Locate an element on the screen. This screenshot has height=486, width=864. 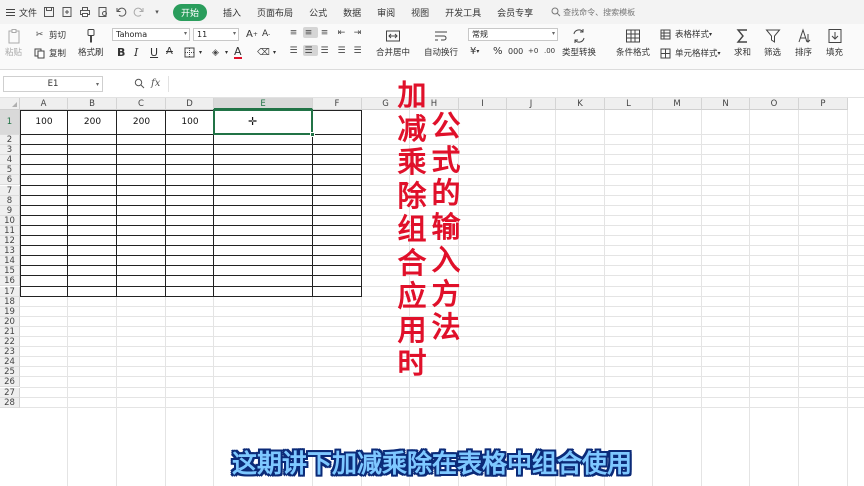
row-header-15: 15 is located at coordinates (10, 271).